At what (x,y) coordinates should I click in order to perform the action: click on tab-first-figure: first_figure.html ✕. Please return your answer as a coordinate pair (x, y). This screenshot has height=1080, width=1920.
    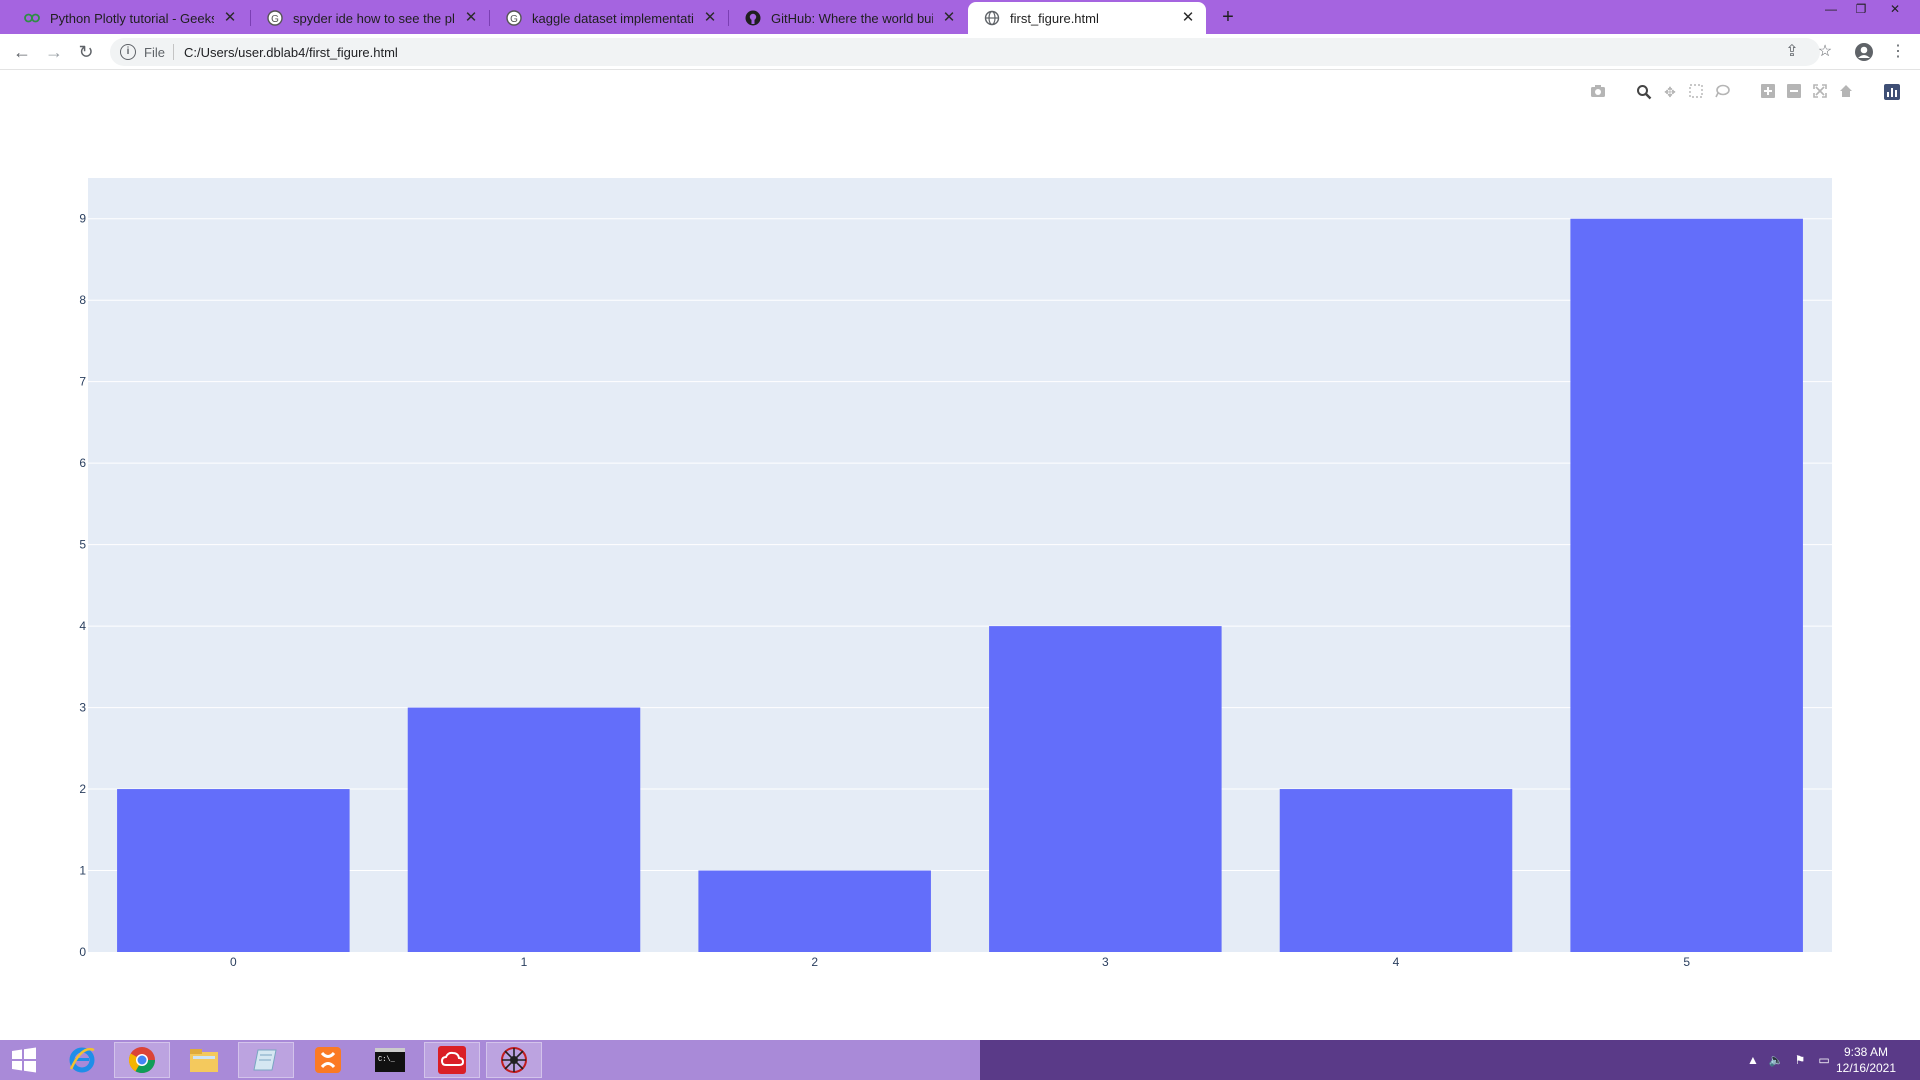
    Looking at the image, I should click on (1087, 18).